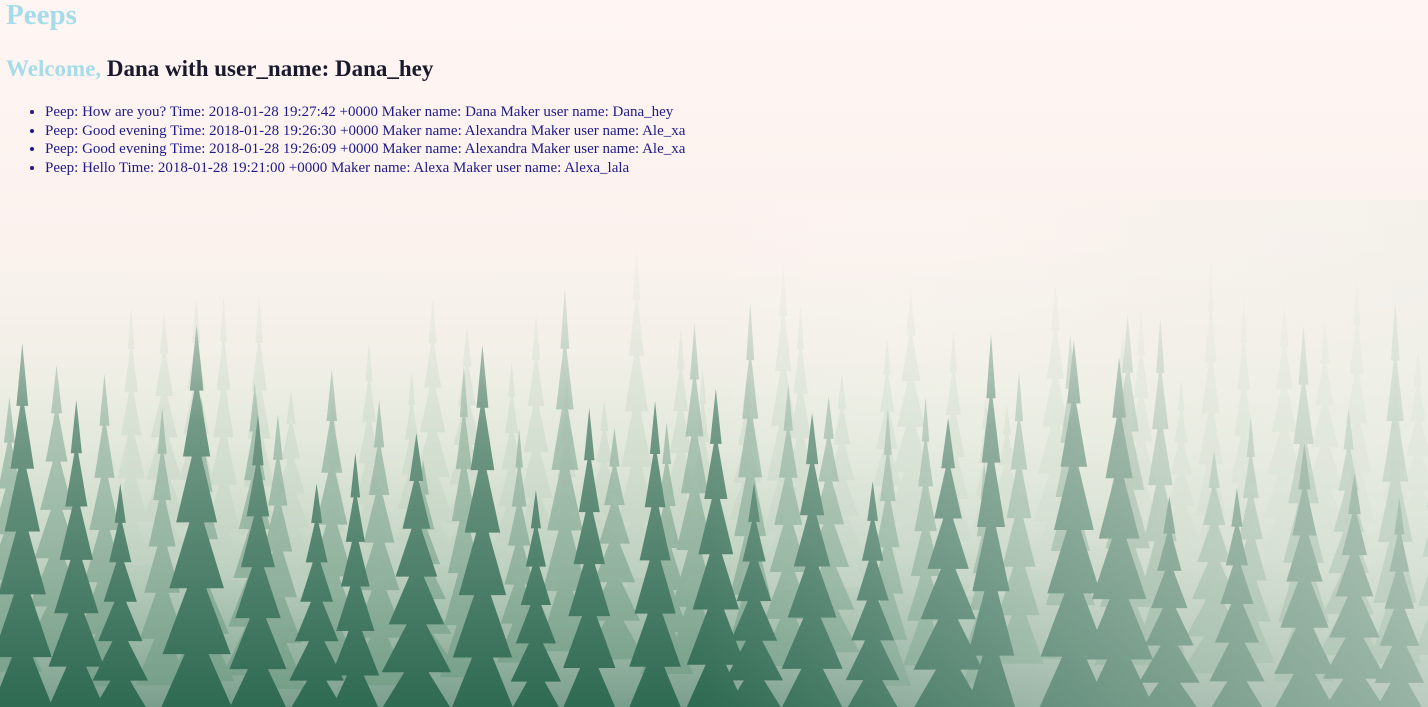 This screenshot has width=1428, height=707. What do you see at coordinates (54, 68) in the screenshot?
I see `welcome-label: Welcome,` at bounding box center [54, 68].